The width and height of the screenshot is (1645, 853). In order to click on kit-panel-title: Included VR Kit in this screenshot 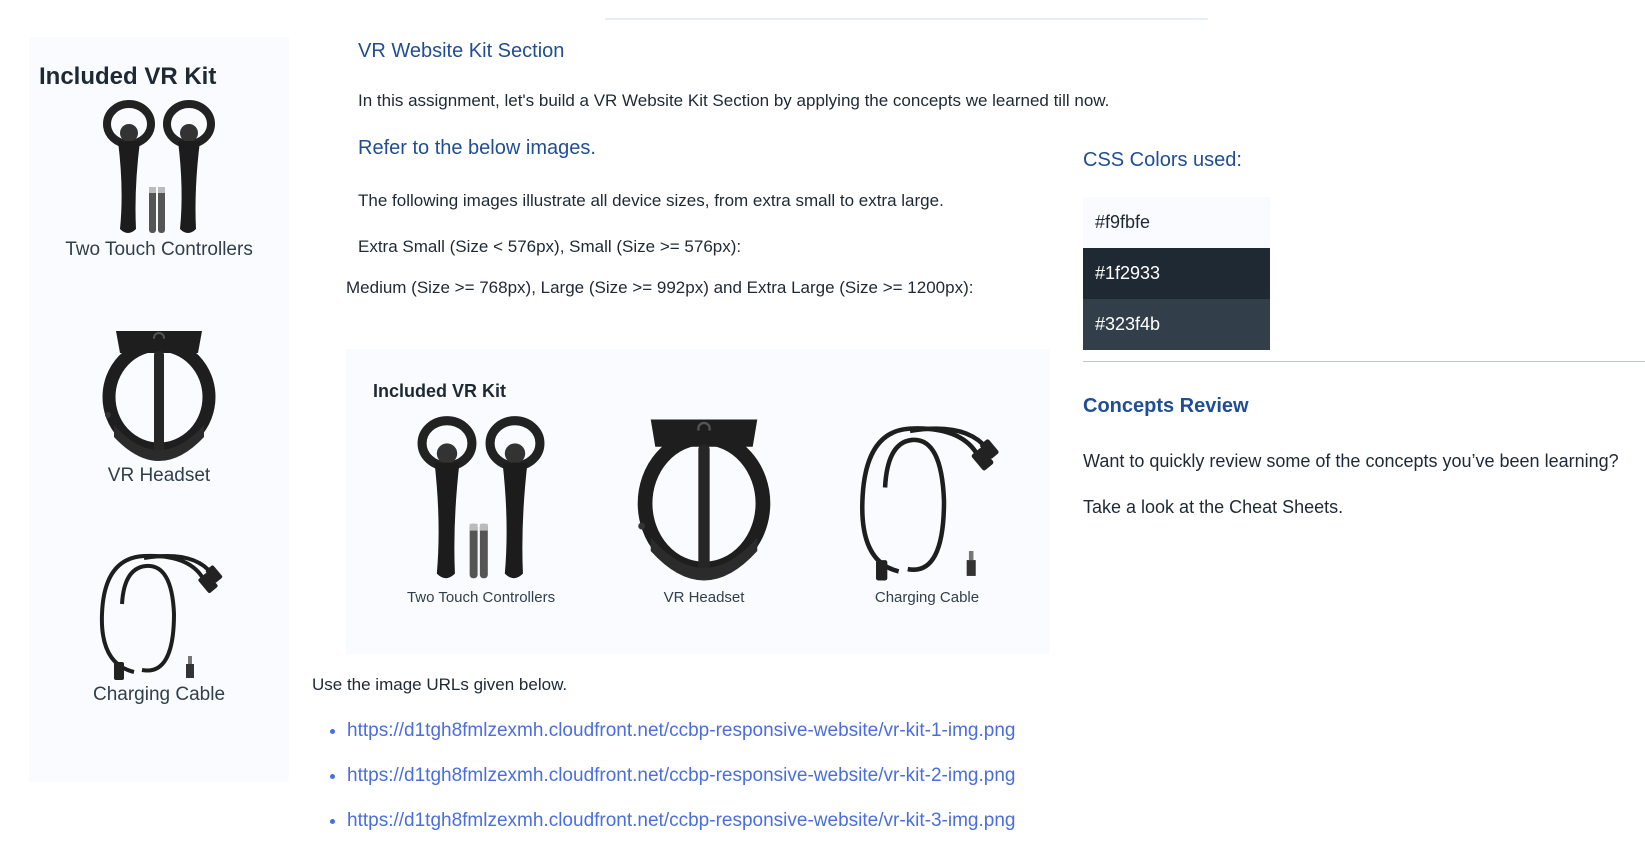, I will do `click(128, 76)`.